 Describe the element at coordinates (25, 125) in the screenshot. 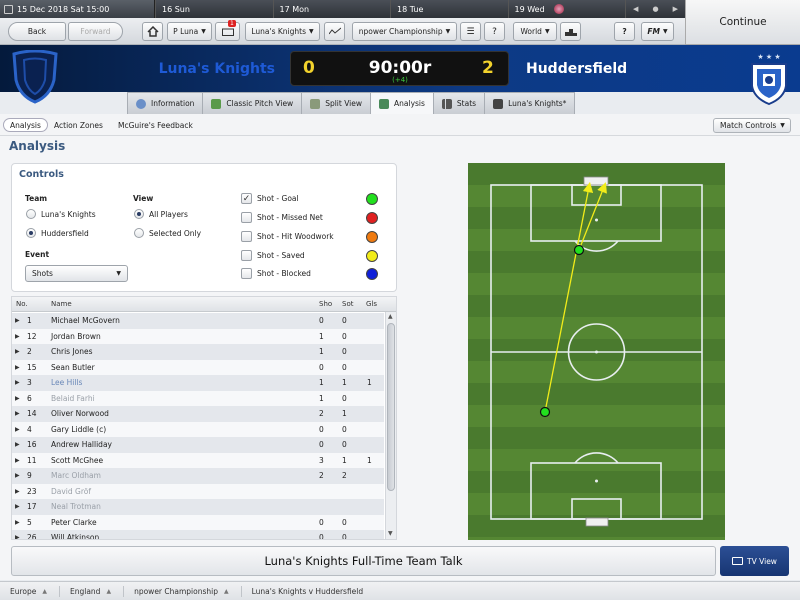

I see `subtab-analysis: Analysis` at that location.